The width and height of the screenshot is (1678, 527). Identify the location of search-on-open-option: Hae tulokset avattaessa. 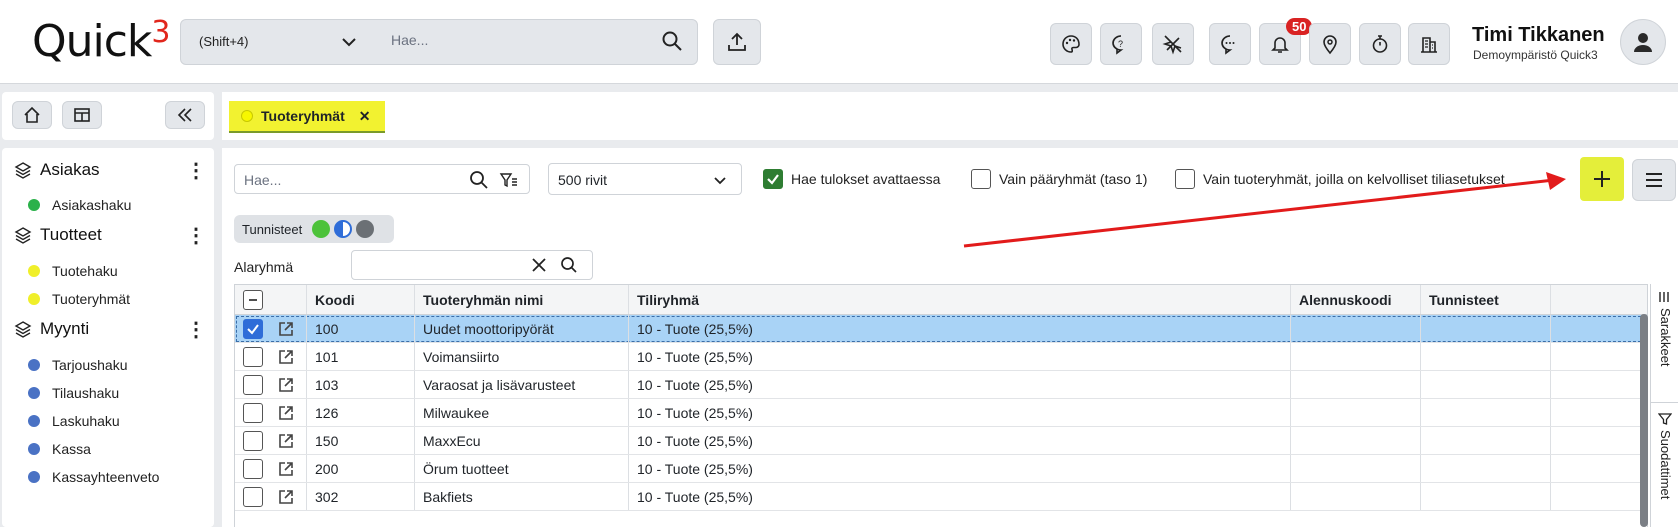
(851, 179).